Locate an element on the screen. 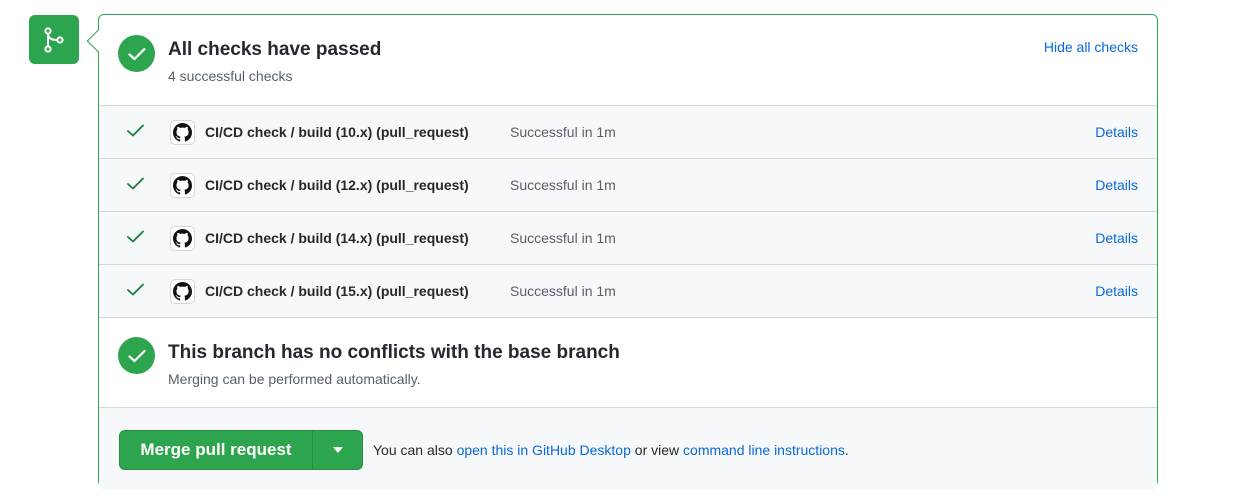 The width and height of the screenshot is (1234, 502). command-line-link: command line instructions is located at coordinates (764, 450).